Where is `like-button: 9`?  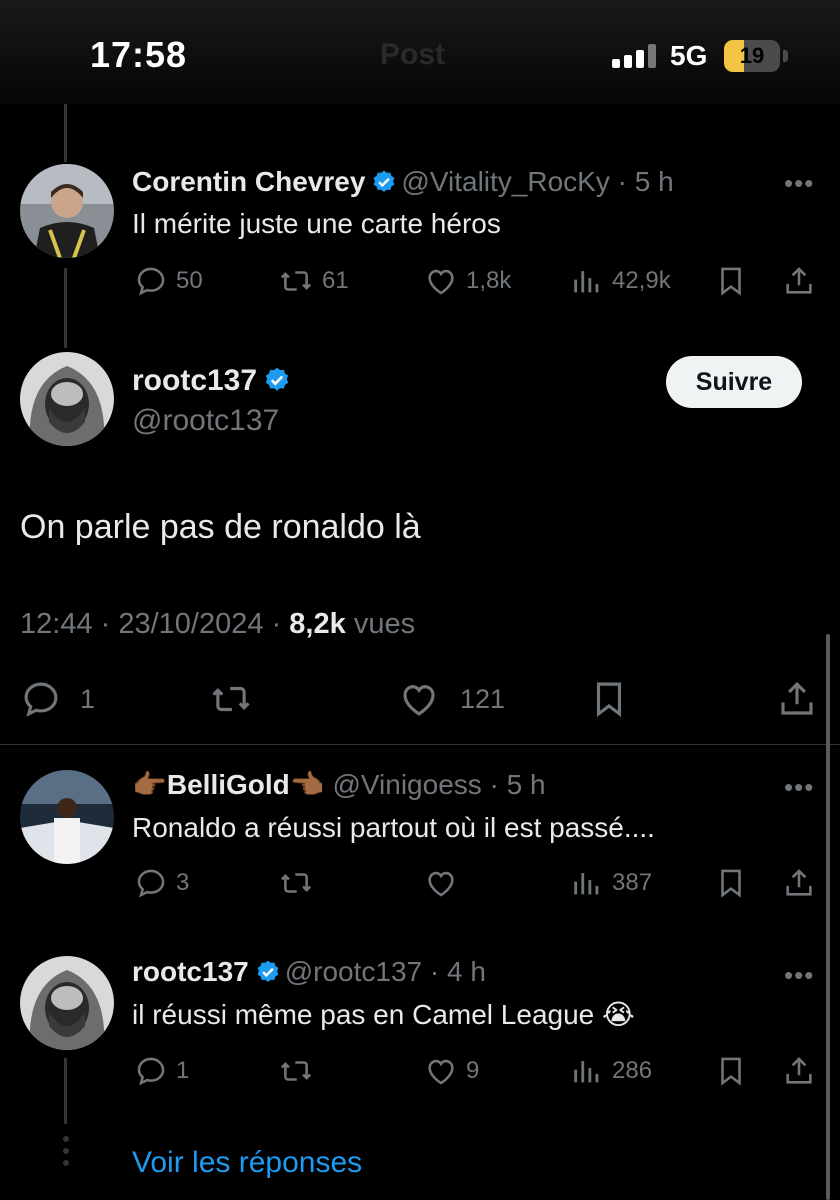
like-button: 9 is located at coordinates (451, 1071).